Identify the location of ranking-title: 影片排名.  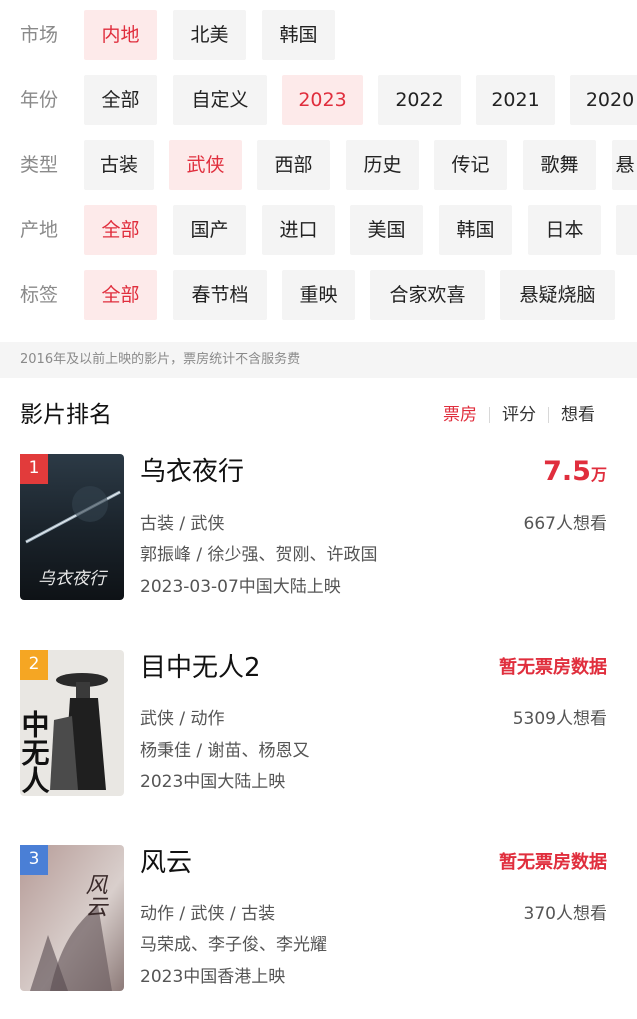
(66, 415).